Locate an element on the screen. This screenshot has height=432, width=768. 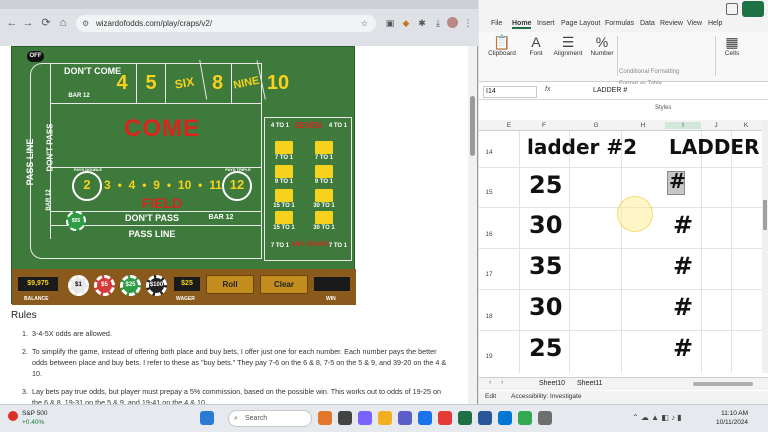
tab-insert: Insert is located at coordinates (546, 23).